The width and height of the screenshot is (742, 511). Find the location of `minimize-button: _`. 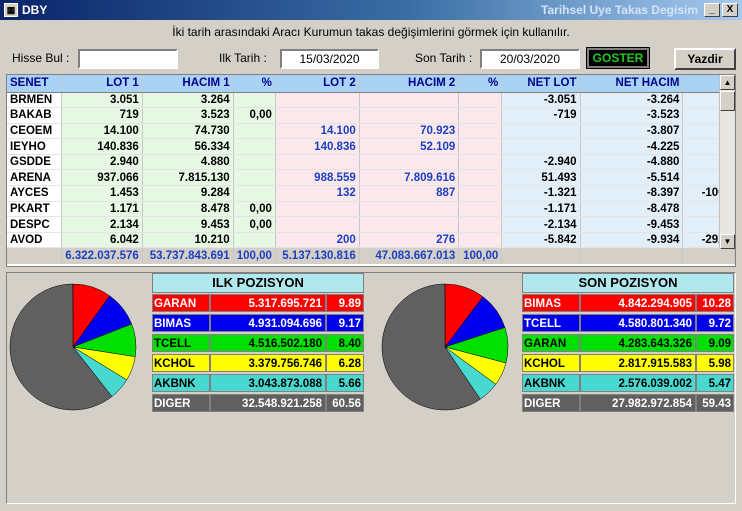

minimize-button: _ is located at coordinates (712, 10).